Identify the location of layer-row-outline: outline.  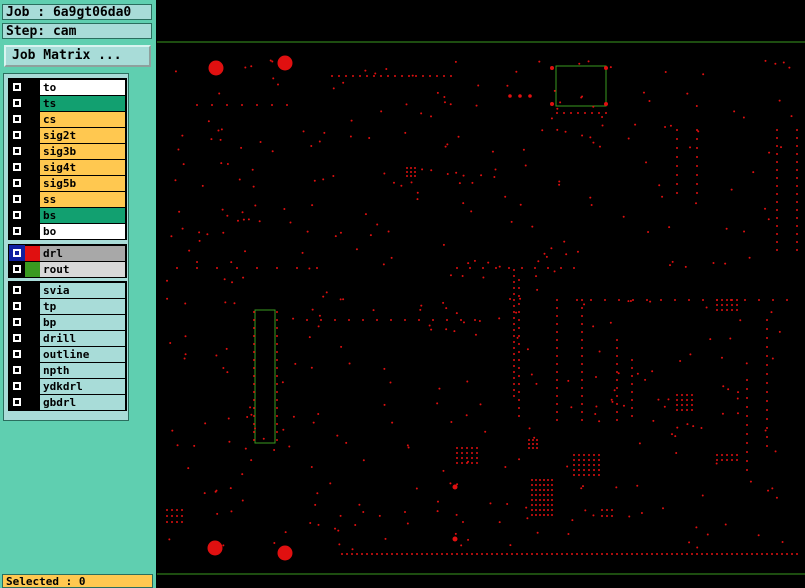
(67, 354).